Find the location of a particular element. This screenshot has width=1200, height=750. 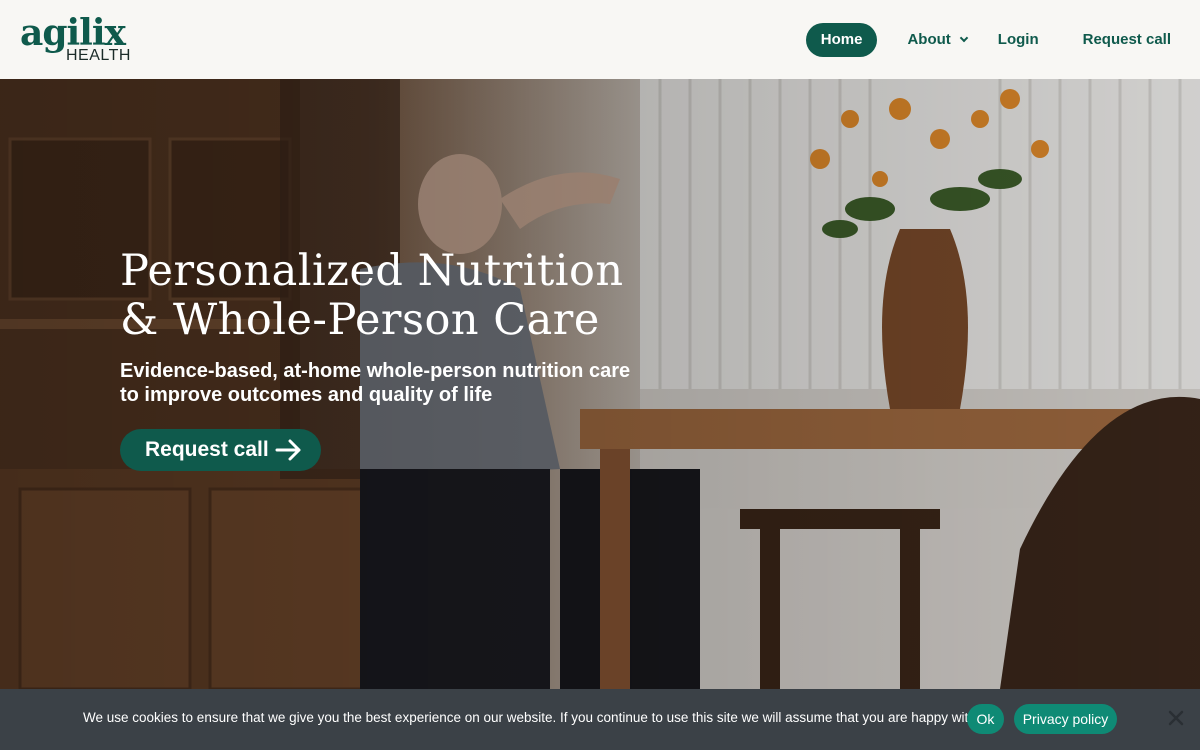

nav-request-call-link: Request call is located at coordinates (1127, 39).